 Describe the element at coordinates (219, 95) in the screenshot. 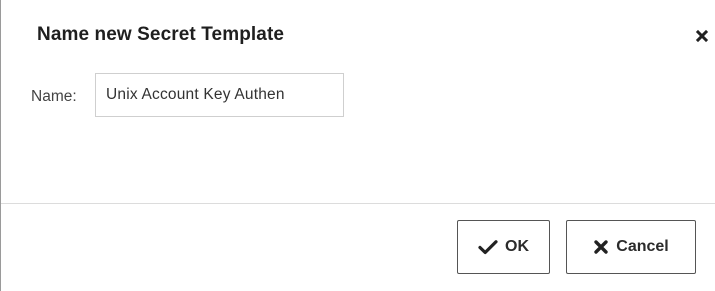

I see `name-input` at that location.